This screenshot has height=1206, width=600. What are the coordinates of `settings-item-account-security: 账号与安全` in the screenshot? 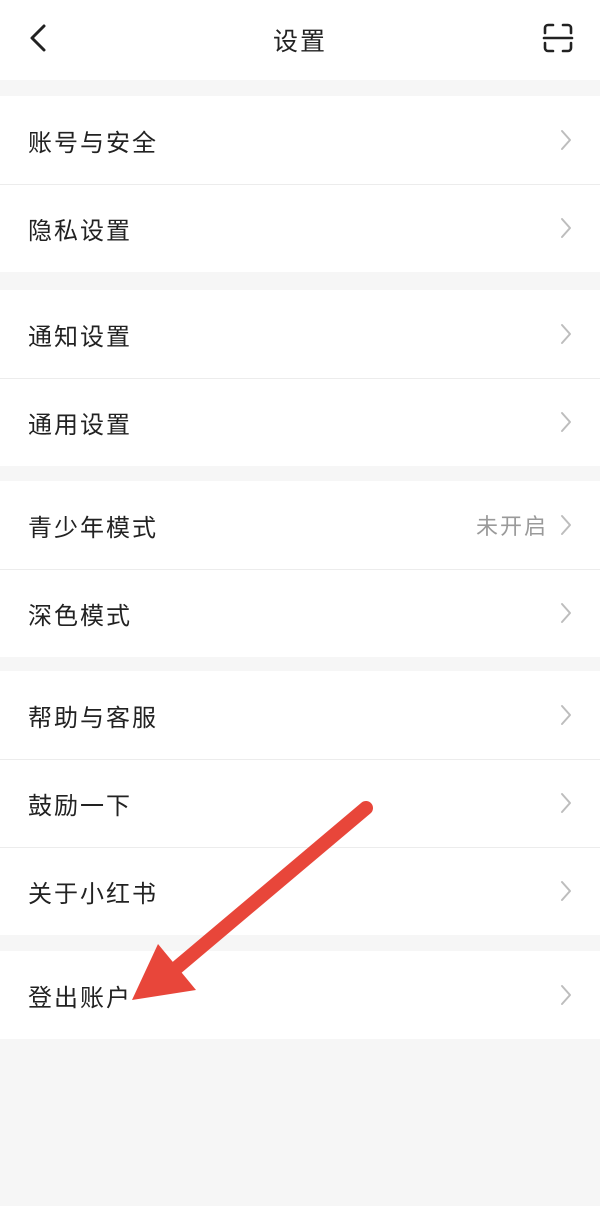 It's located at (300, 140).